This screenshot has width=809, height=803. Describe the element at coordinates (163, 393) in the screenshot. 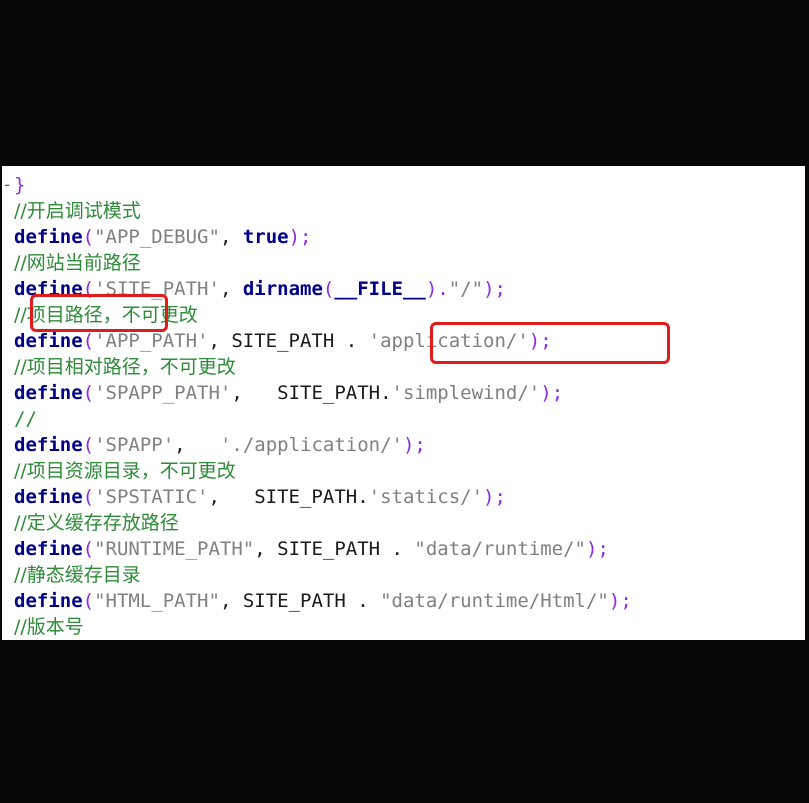

I see `code-token: 'SPAPP_PATH'` at that location.